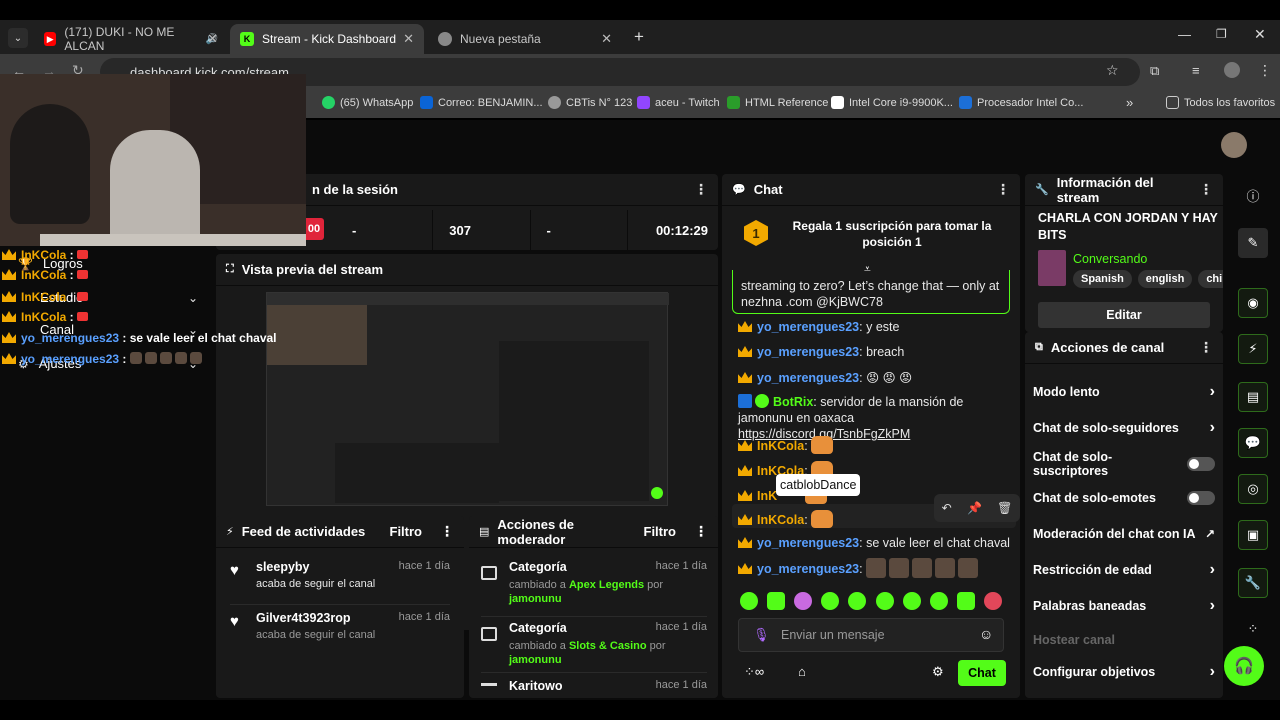 Image resolution: width=1280 pixels, height=720 pixels. I want to click on new-tab-button: +, so click(639, 37).